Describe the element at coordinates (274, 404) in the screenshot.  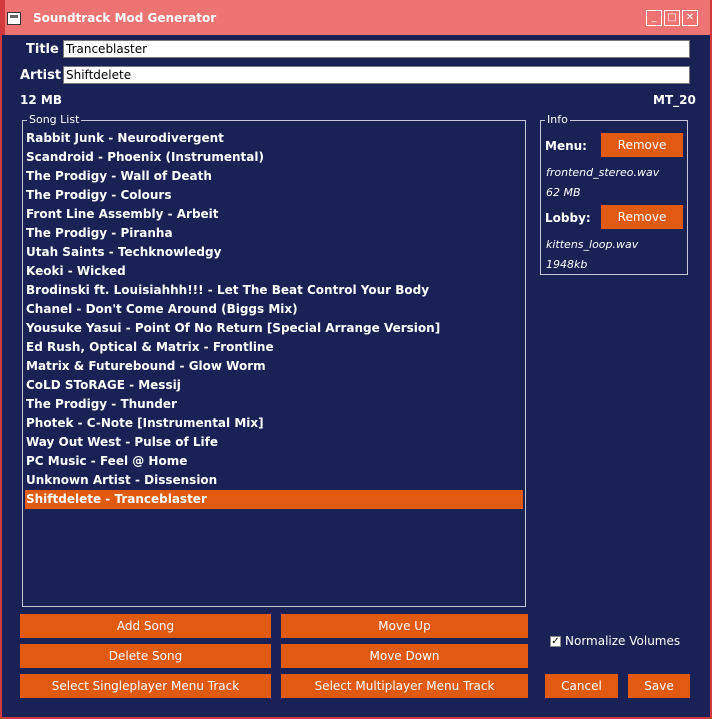
I see `song-list-item: The Prodigy - Thunder` at that location.